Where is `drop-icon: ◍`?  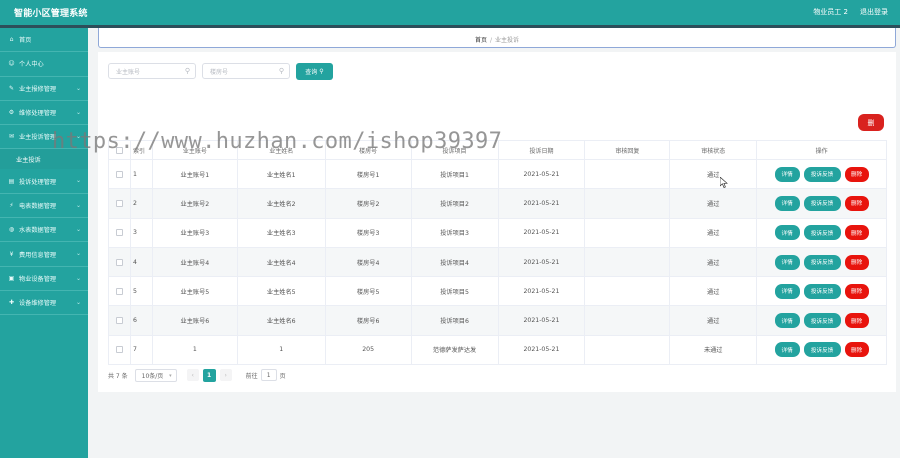 drop-icon: ◍ is located at coordinates (11, 230).